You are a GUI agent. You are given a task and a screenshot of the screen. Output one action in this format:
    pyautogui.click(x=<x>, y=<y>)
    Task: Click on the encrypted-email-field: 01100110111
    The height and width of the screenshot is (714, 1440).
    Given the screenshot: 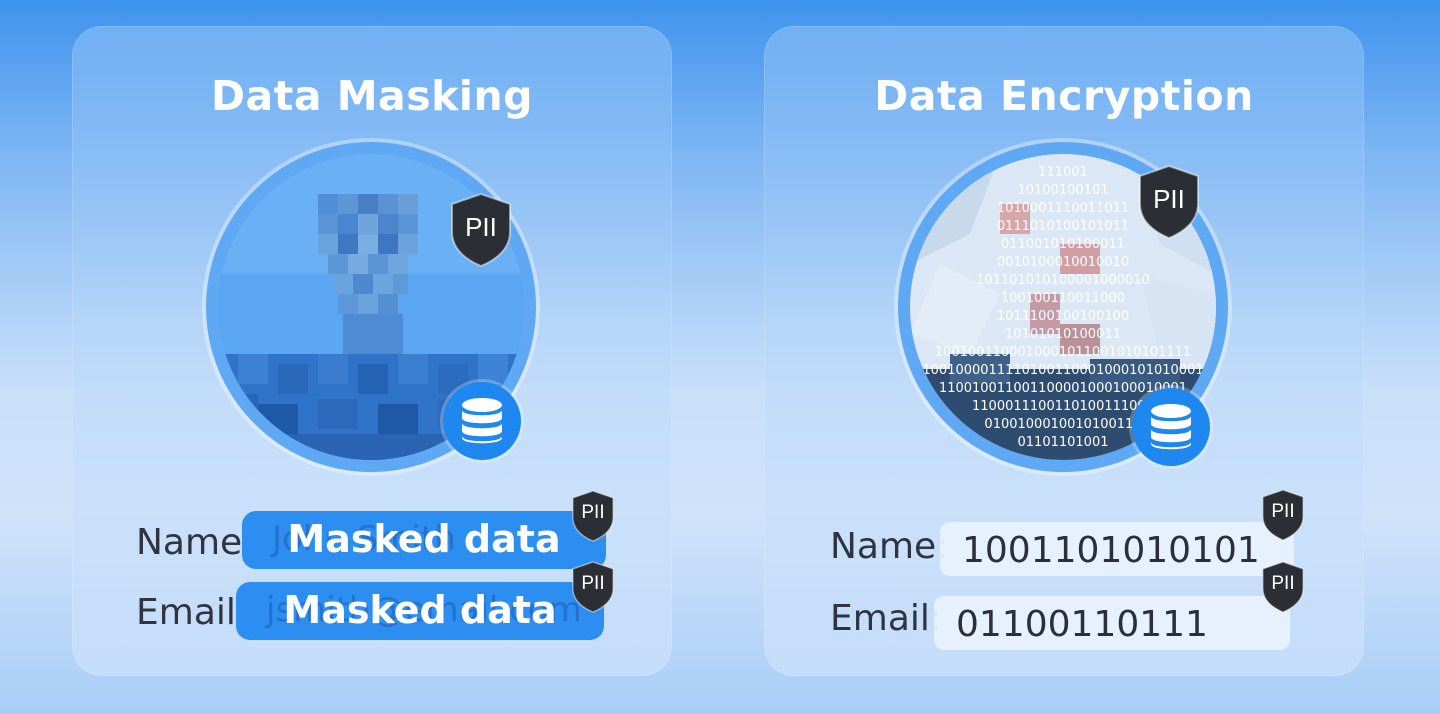 What is the action you would take?
    pyautogui.click(x=1112, y=623)
    